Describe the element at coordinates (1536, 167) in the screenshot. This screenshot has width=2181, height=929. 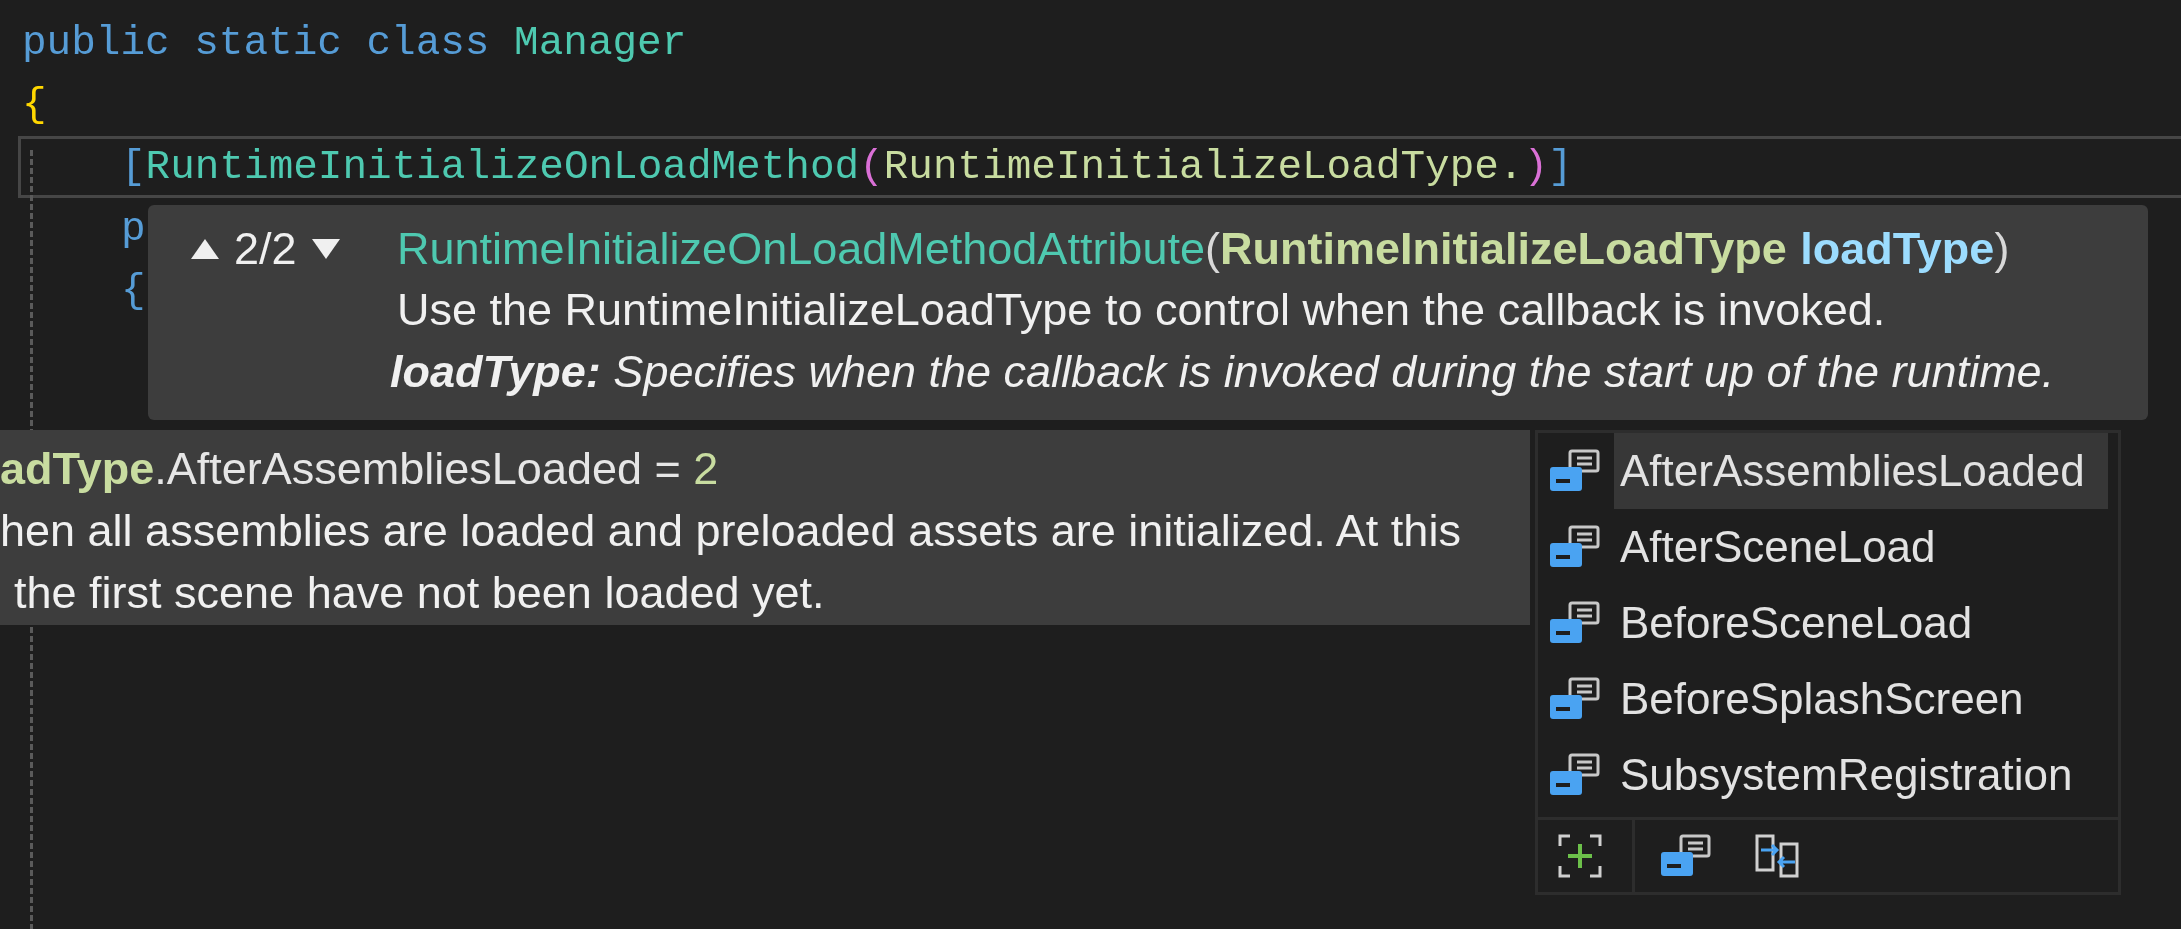
I see `code-text: )` at that location.